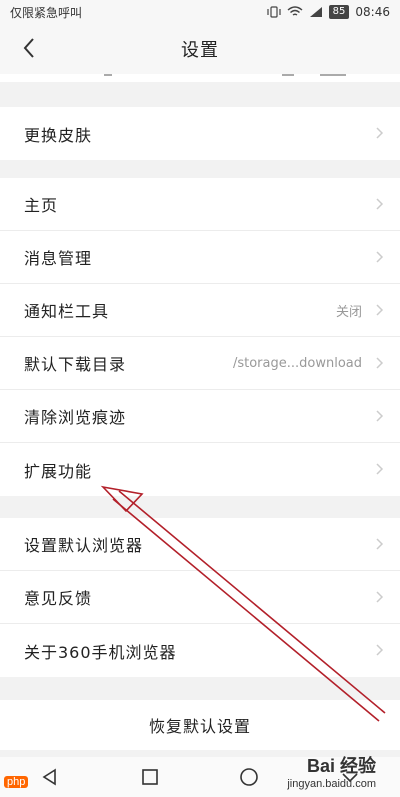 The image size is (400, 797). I want to click on row-label: 设置默认浏览器, so click(84, 545).